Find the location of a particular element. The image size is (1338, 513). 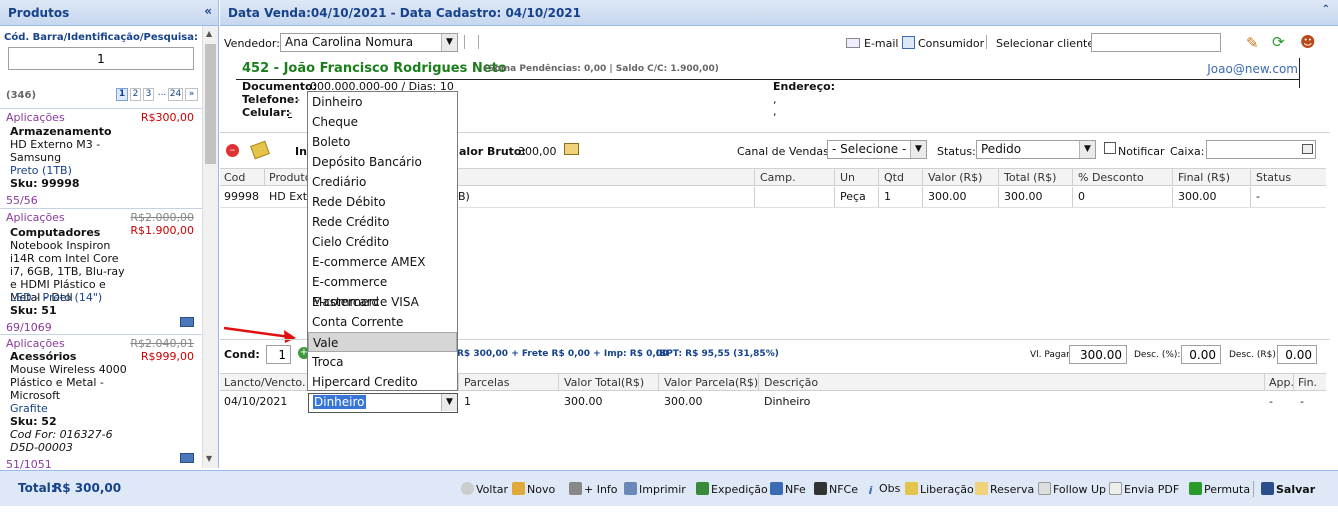

mail-icon is located at coordinates (853, 43).